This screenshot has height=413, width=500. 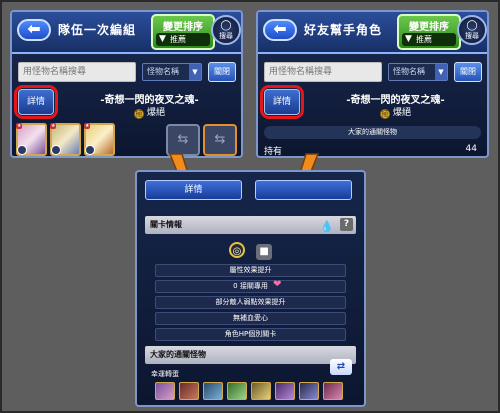 I want to click on page-title: 隊伍一次編組, so click(x=97, y=30).